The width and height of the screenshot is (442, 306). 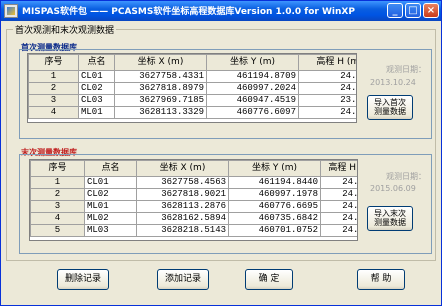 What do you see at coordinates (160, 76) in the screenshot?
I see `table-cell: 3627758.4331` at bounding box center [160, 76].